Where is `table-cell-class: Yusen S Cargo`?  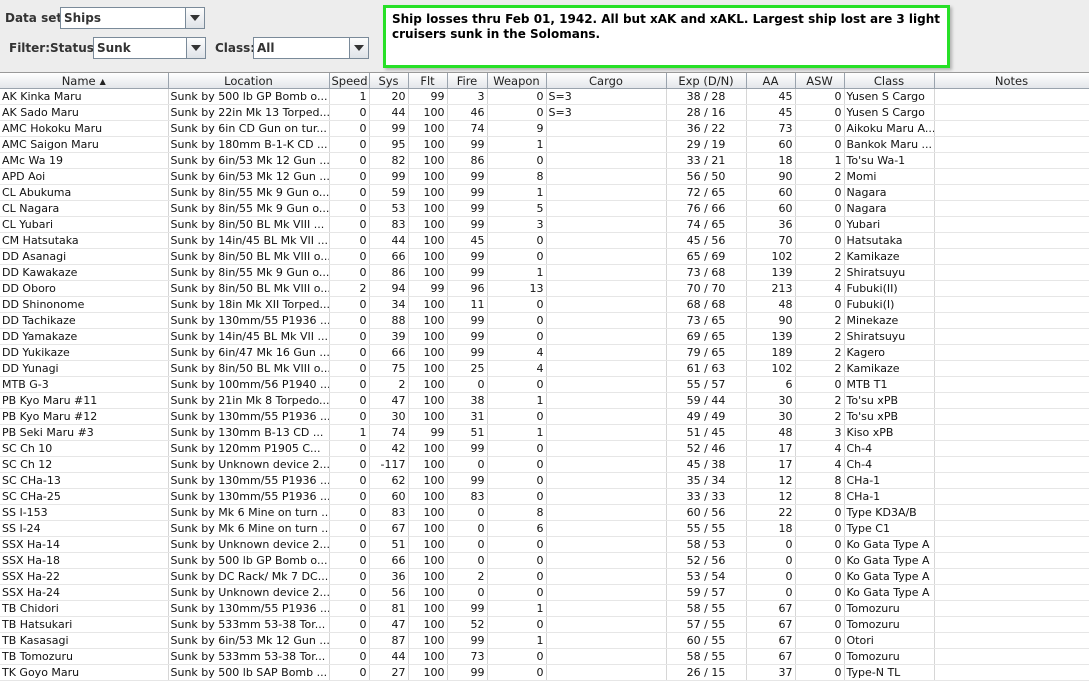 table-cell-class: Yusen S Cargo is located at coordinates (889, 96).